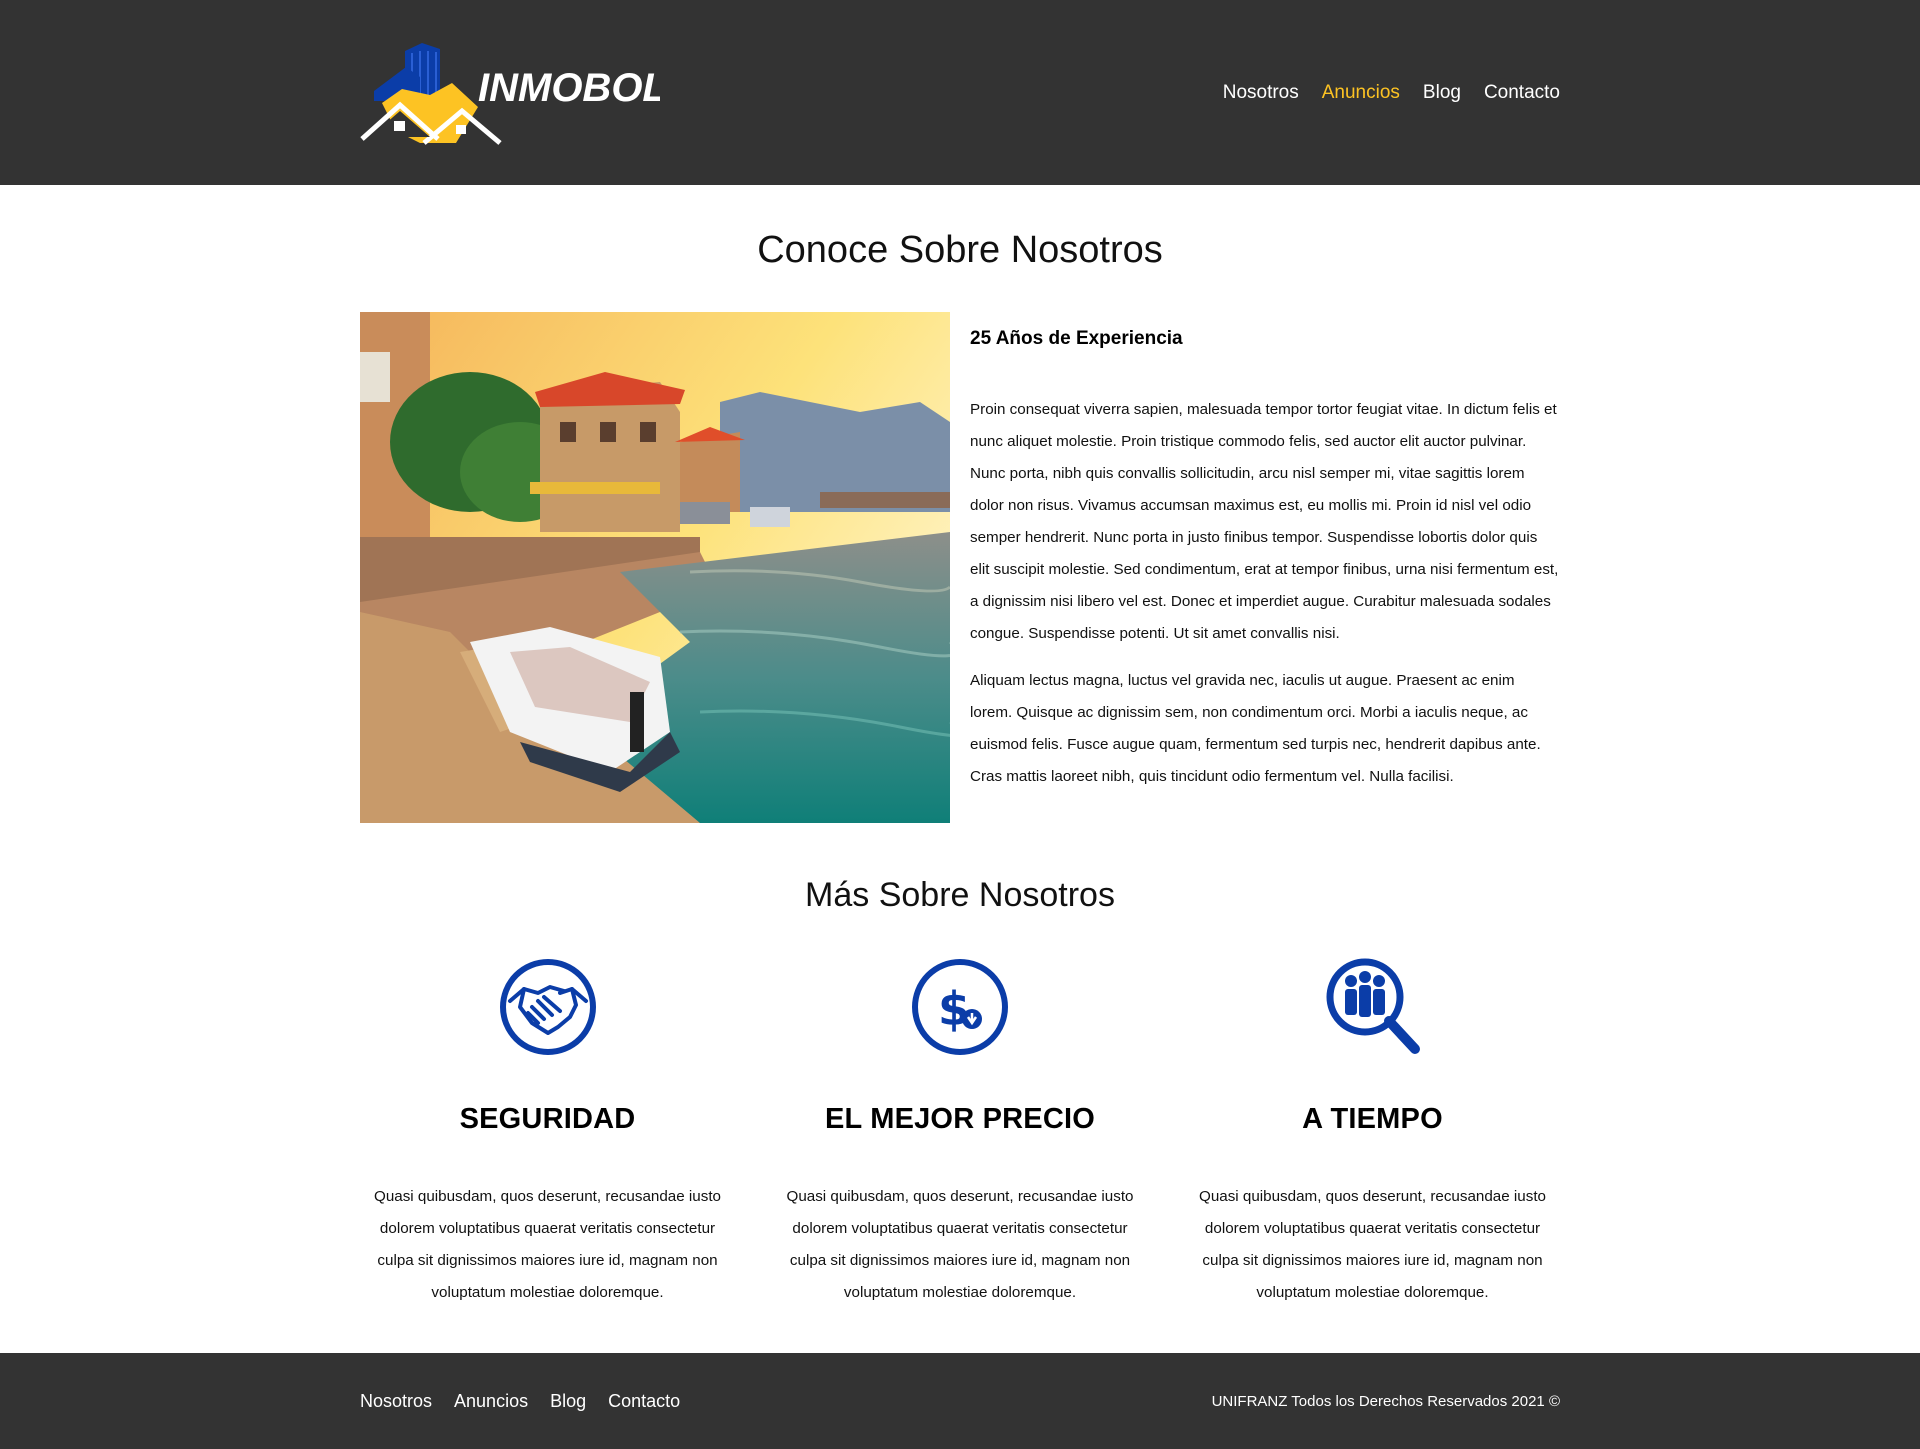 The width and height of the screenshot is (1920, 1449). What do you see at coordinates (960, 250) in the screenshot?
I see `about-title: Conoce Sobre Nosotros` at bounding box center [960, 250].